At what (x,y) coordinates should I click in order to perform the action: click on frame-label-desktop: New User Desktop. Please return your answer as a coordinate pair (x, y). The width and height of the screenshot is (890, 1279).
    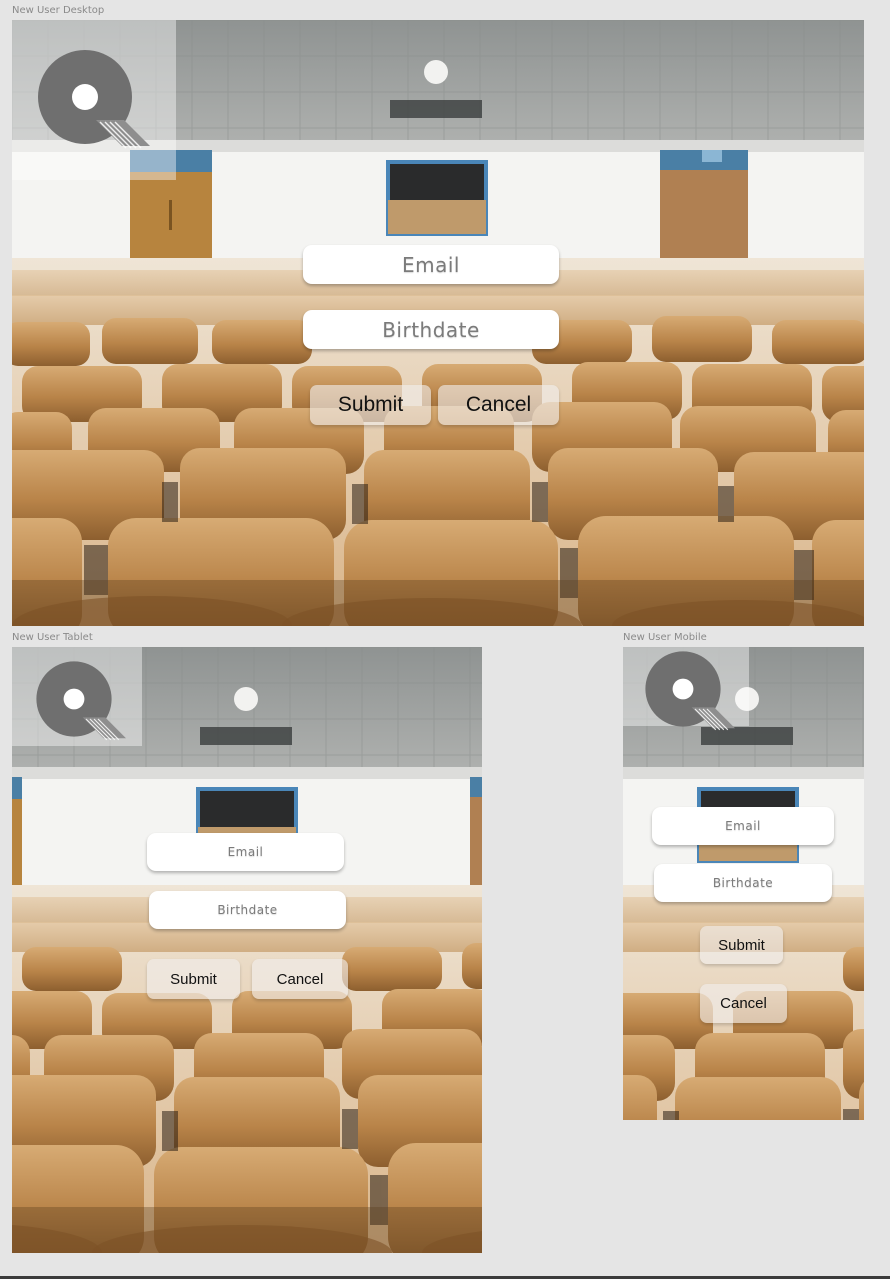
    Looking at the image, I should click on (58, 10).